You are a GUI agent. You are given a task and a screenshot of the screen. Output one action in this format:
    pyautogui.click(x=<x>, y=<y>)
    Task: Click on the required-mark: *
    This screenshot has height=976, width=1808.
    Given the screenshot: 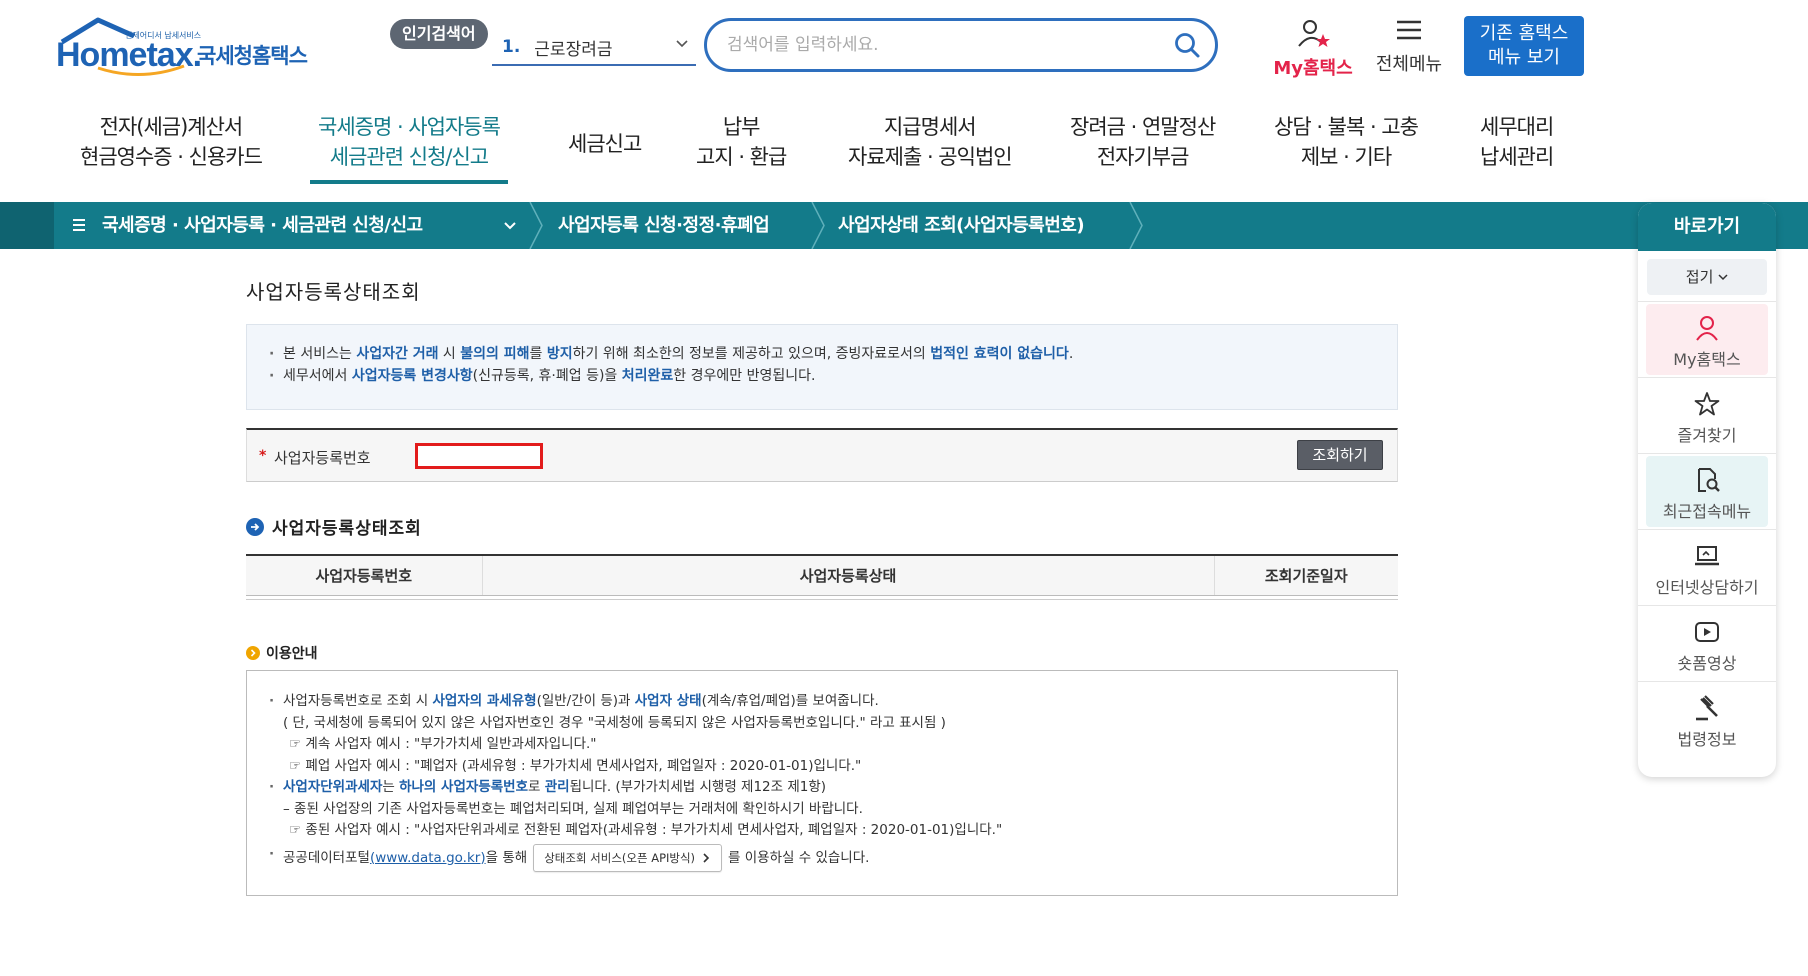 What is the action you would take?
    pyautogui.click(x=263, y=456)
    